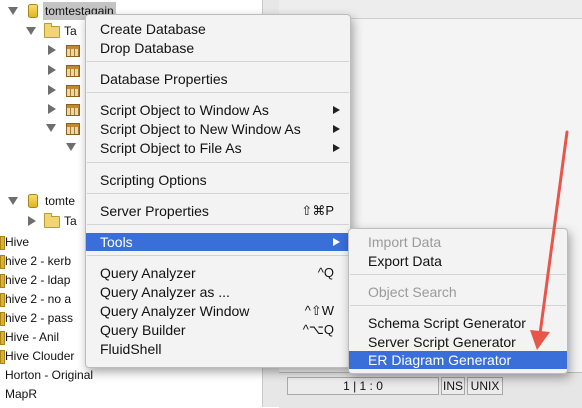  I want to click on menu-item-server-properties: Server Properties ⇧⌘P, so click(218, 211).